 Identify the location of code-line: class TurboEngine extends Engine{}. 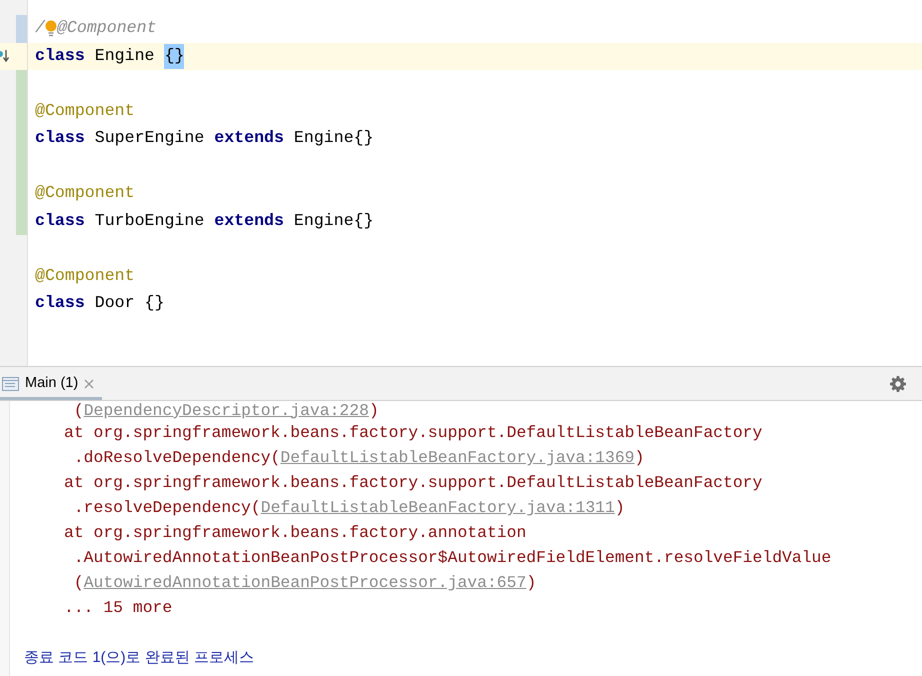
(204, 221).